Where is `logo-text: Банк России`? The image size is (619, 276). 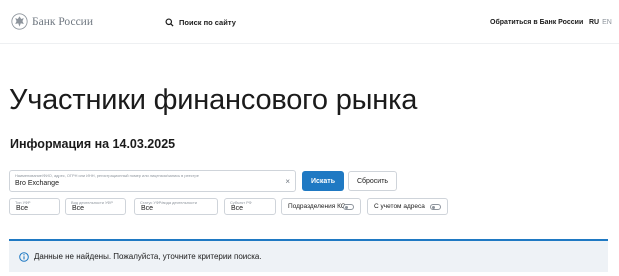 logo-text: Банк России is located at coordinates (62, 21).